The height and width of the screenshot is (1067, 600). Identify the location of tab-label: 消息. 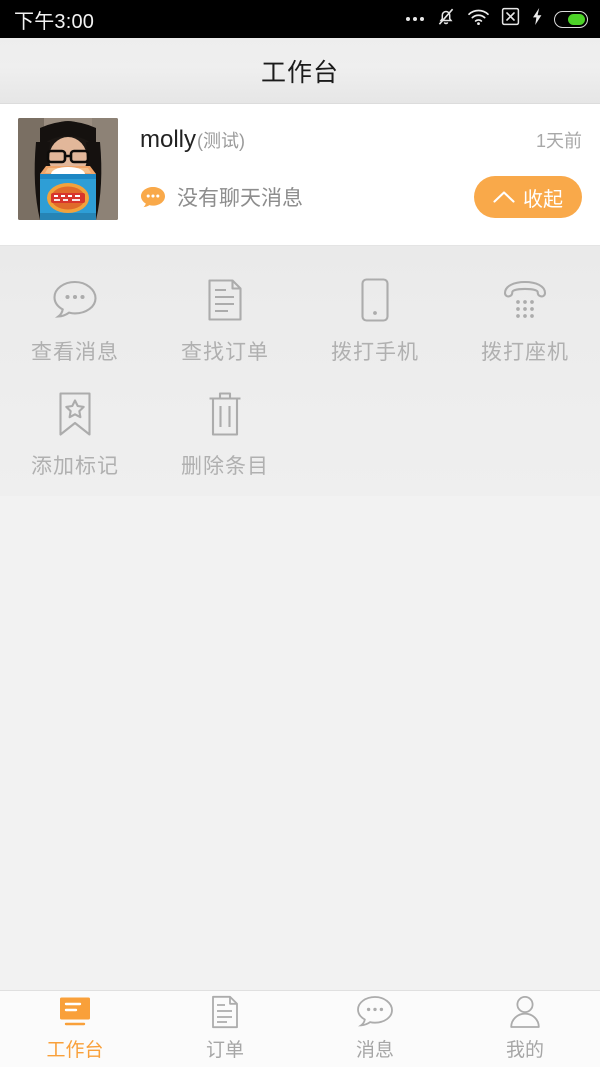
(374, 1050).